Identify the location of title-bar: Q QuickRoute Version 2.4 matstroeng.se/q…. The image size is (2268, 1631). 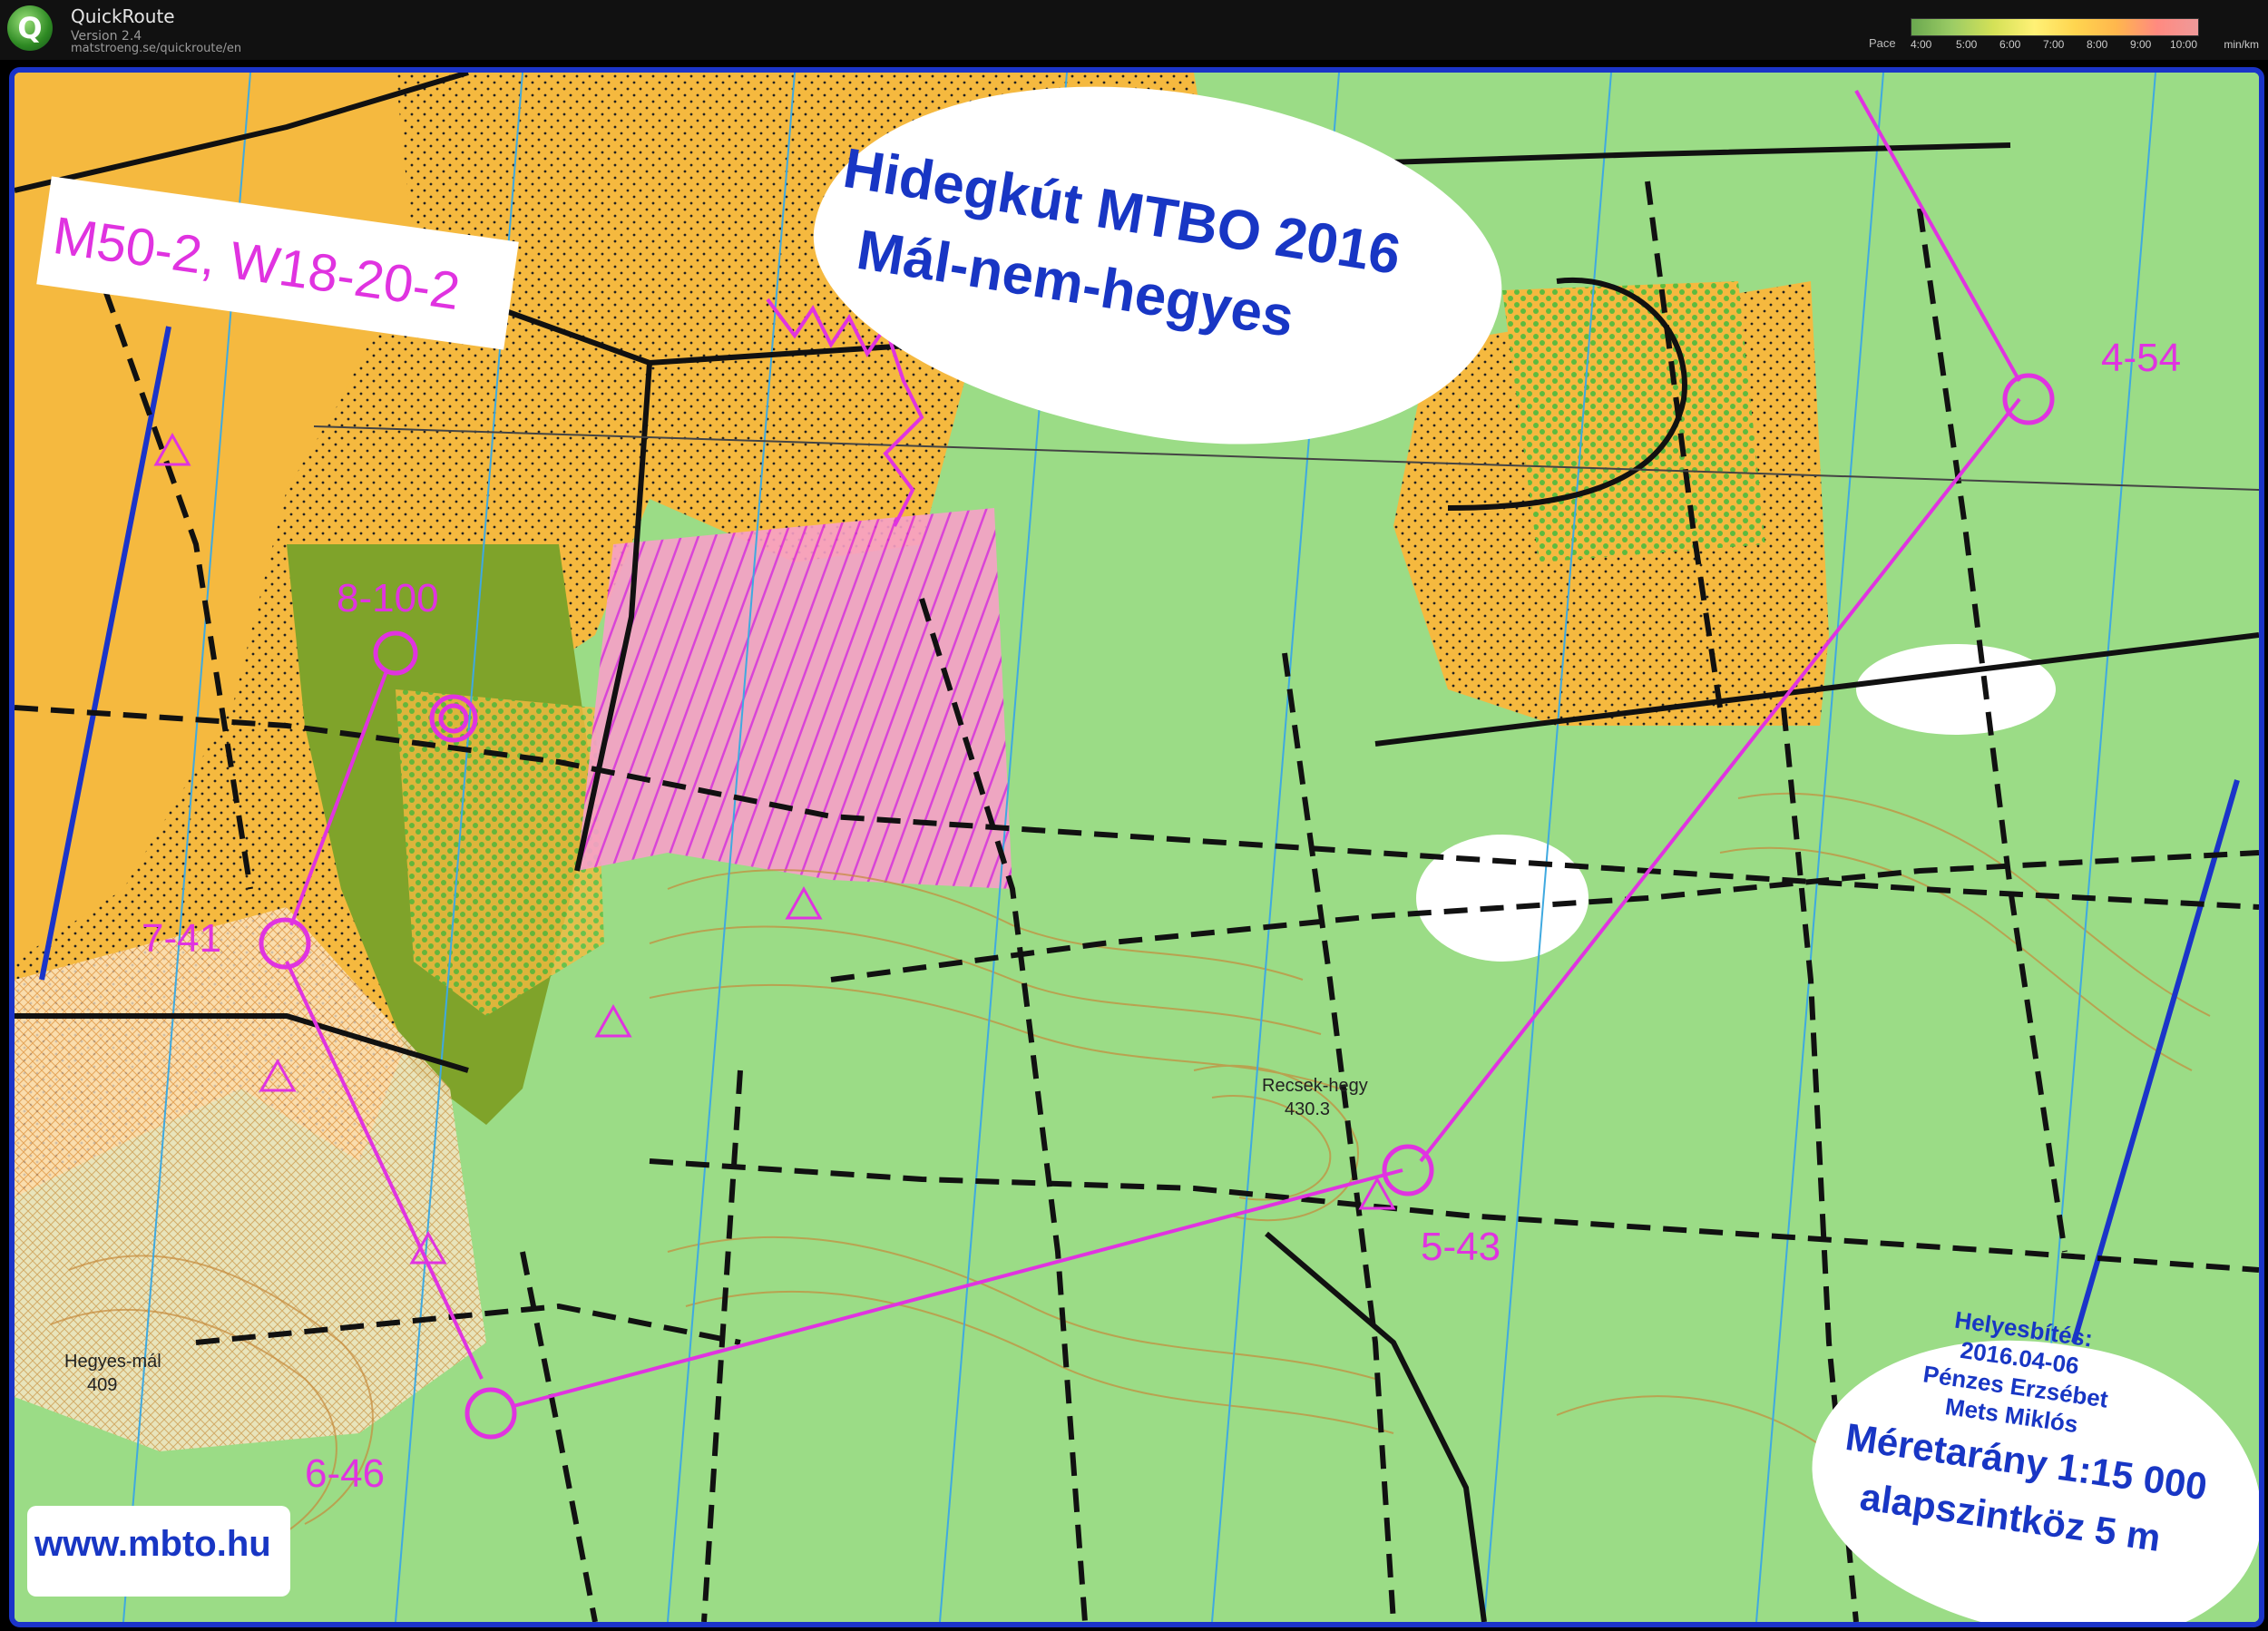
(1134, 30).